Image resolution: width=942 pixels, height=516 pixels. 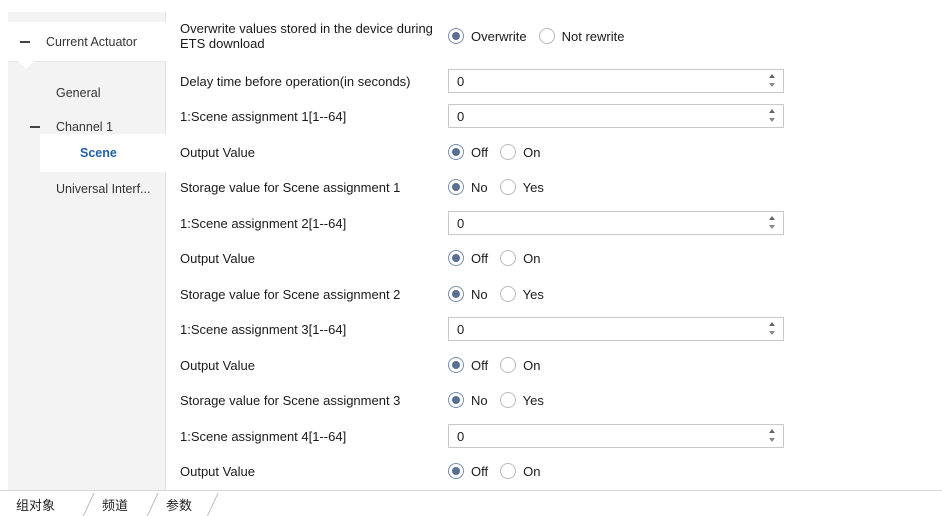 I want to click on radio-not-rewrite: Not rewrite, so click(x=581, y=36).